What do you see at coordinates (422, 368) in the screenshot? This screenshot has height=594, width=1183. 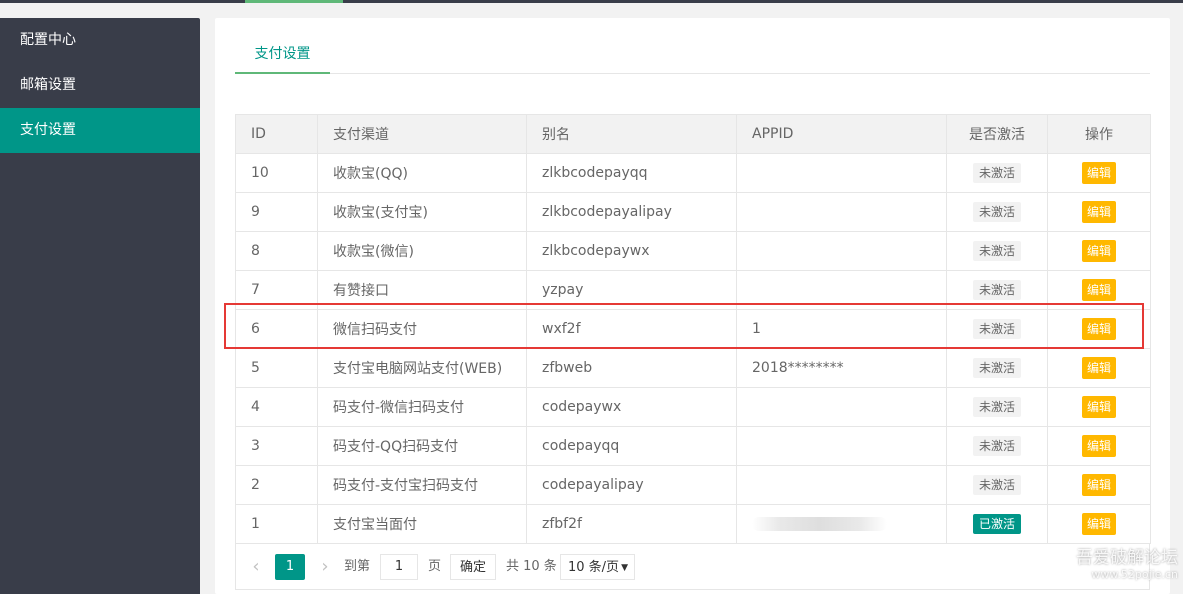 I see `cell-channel: 支付宝电脑网站支付(WEB)` at bounding box center [422, 368].